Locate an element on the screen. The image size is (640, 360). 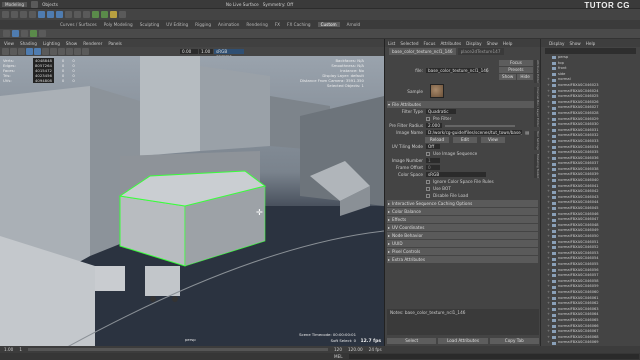
command-input is located at coordinates (493, 356).